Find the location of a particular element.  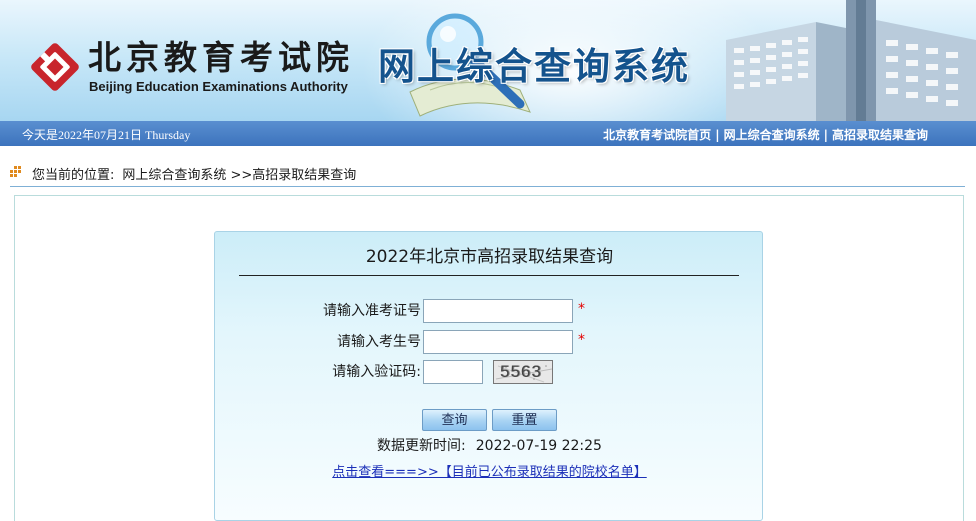

captcha-image: 5563 is located at coordinates (523, 372).